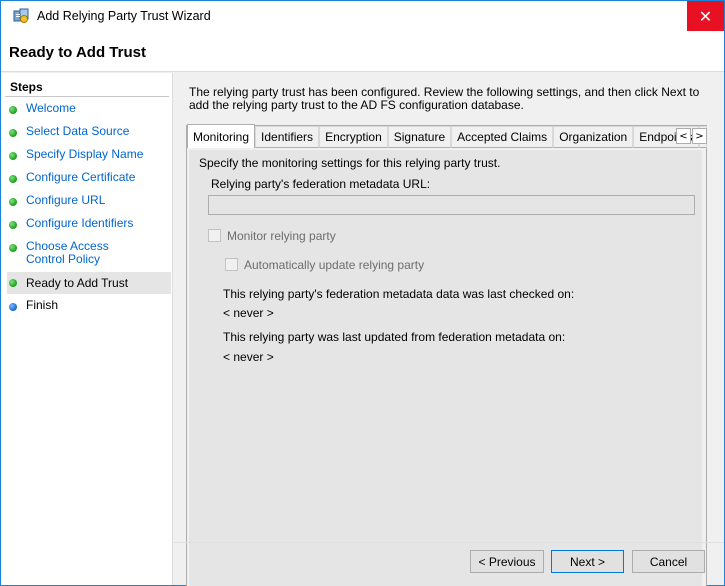 Image resolution: width=725 pixels, height=586 pixels. Describe the element at coordinates (21, 16) in the screenshot. I see `adfs-app-icon` at that location.